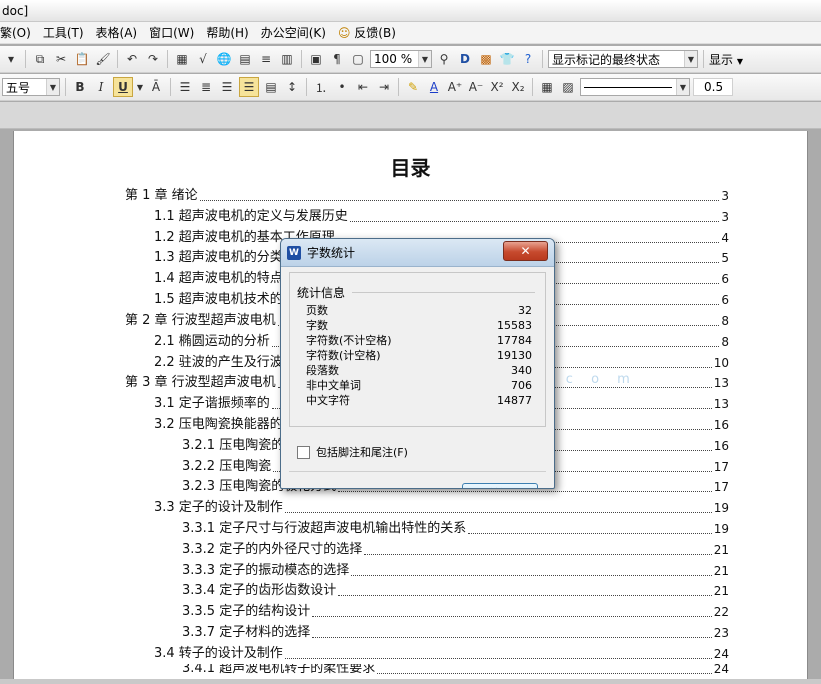  Describe the element at coordinates (182, 59) in the screenshot. I see `table-insert-icon: ▦` at that location.